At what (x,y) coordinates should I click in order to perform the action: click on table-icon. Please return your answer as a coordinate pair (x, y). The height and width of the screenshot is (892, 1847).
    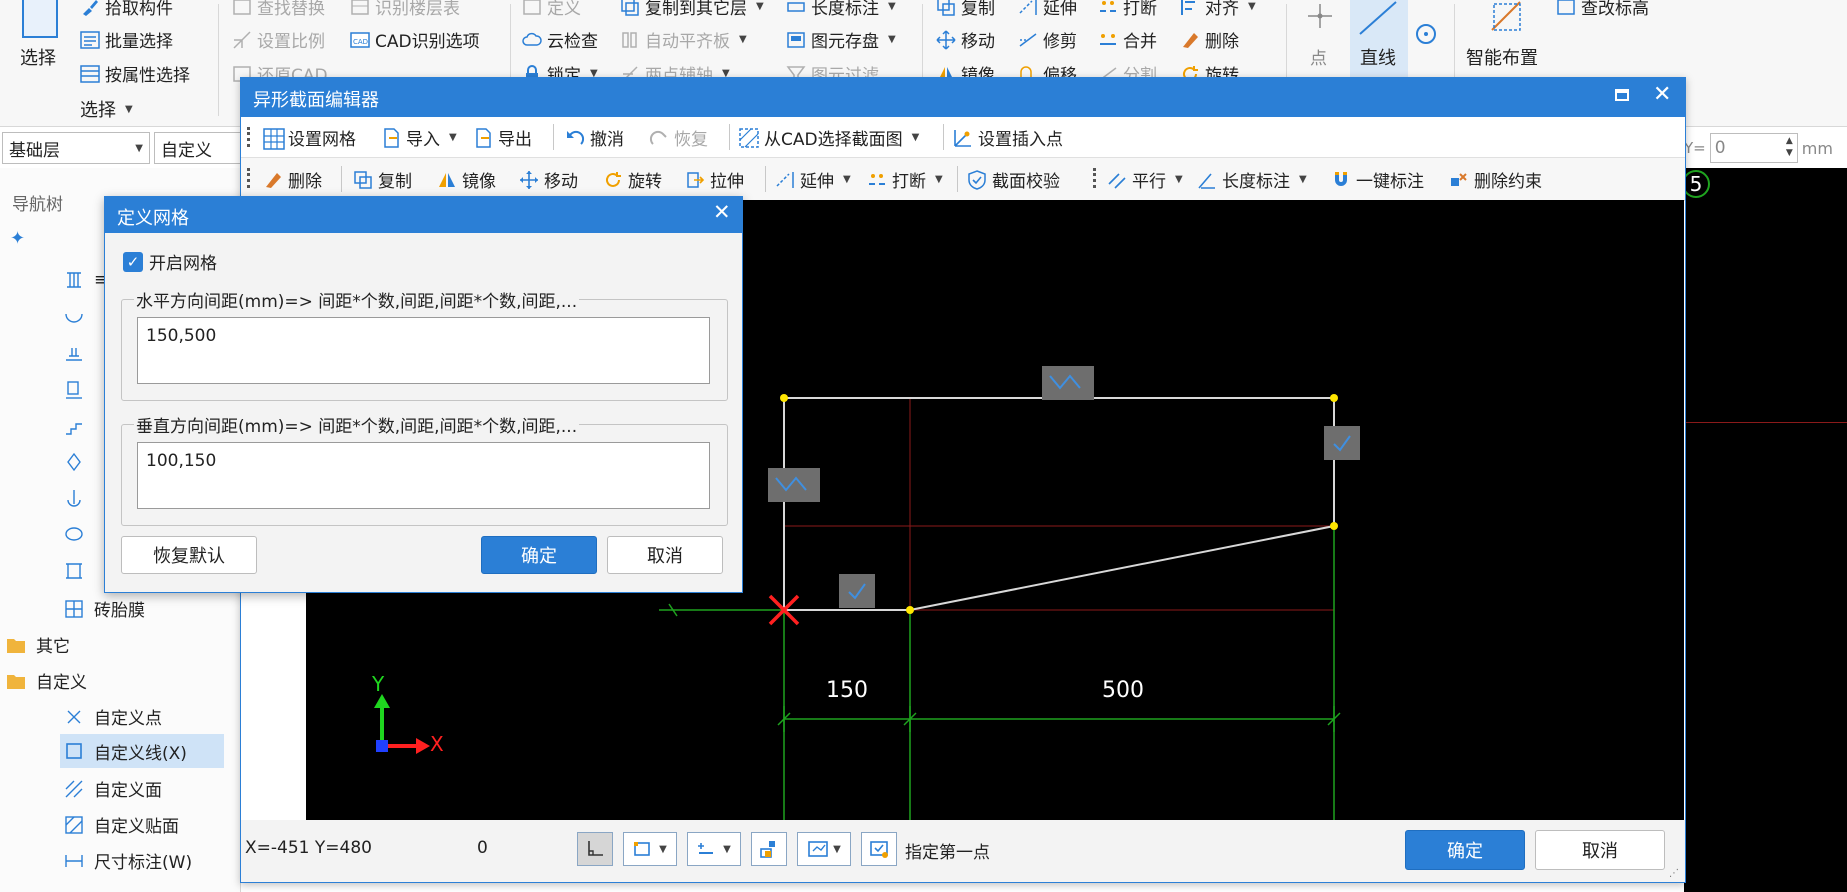
    Looking at the image, I should click on (90, 74).